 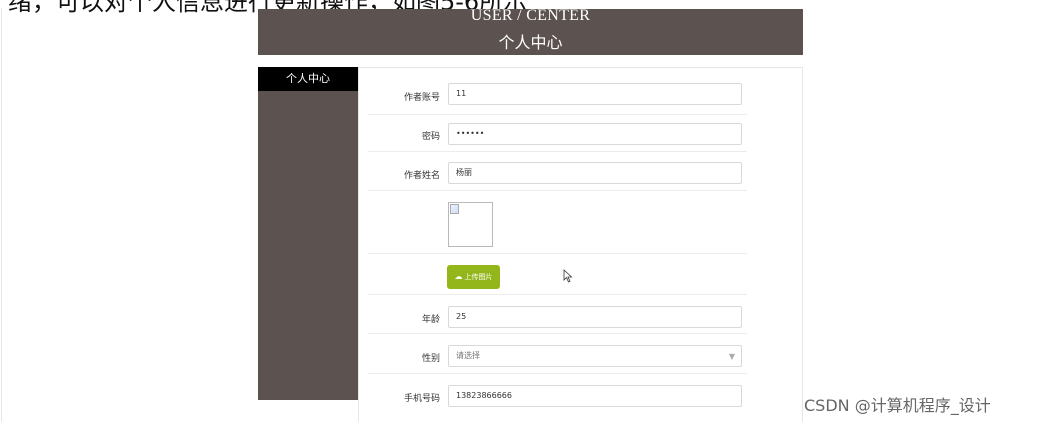 I want to click on mouse-pointer-icon, so click(x=568, y=276).